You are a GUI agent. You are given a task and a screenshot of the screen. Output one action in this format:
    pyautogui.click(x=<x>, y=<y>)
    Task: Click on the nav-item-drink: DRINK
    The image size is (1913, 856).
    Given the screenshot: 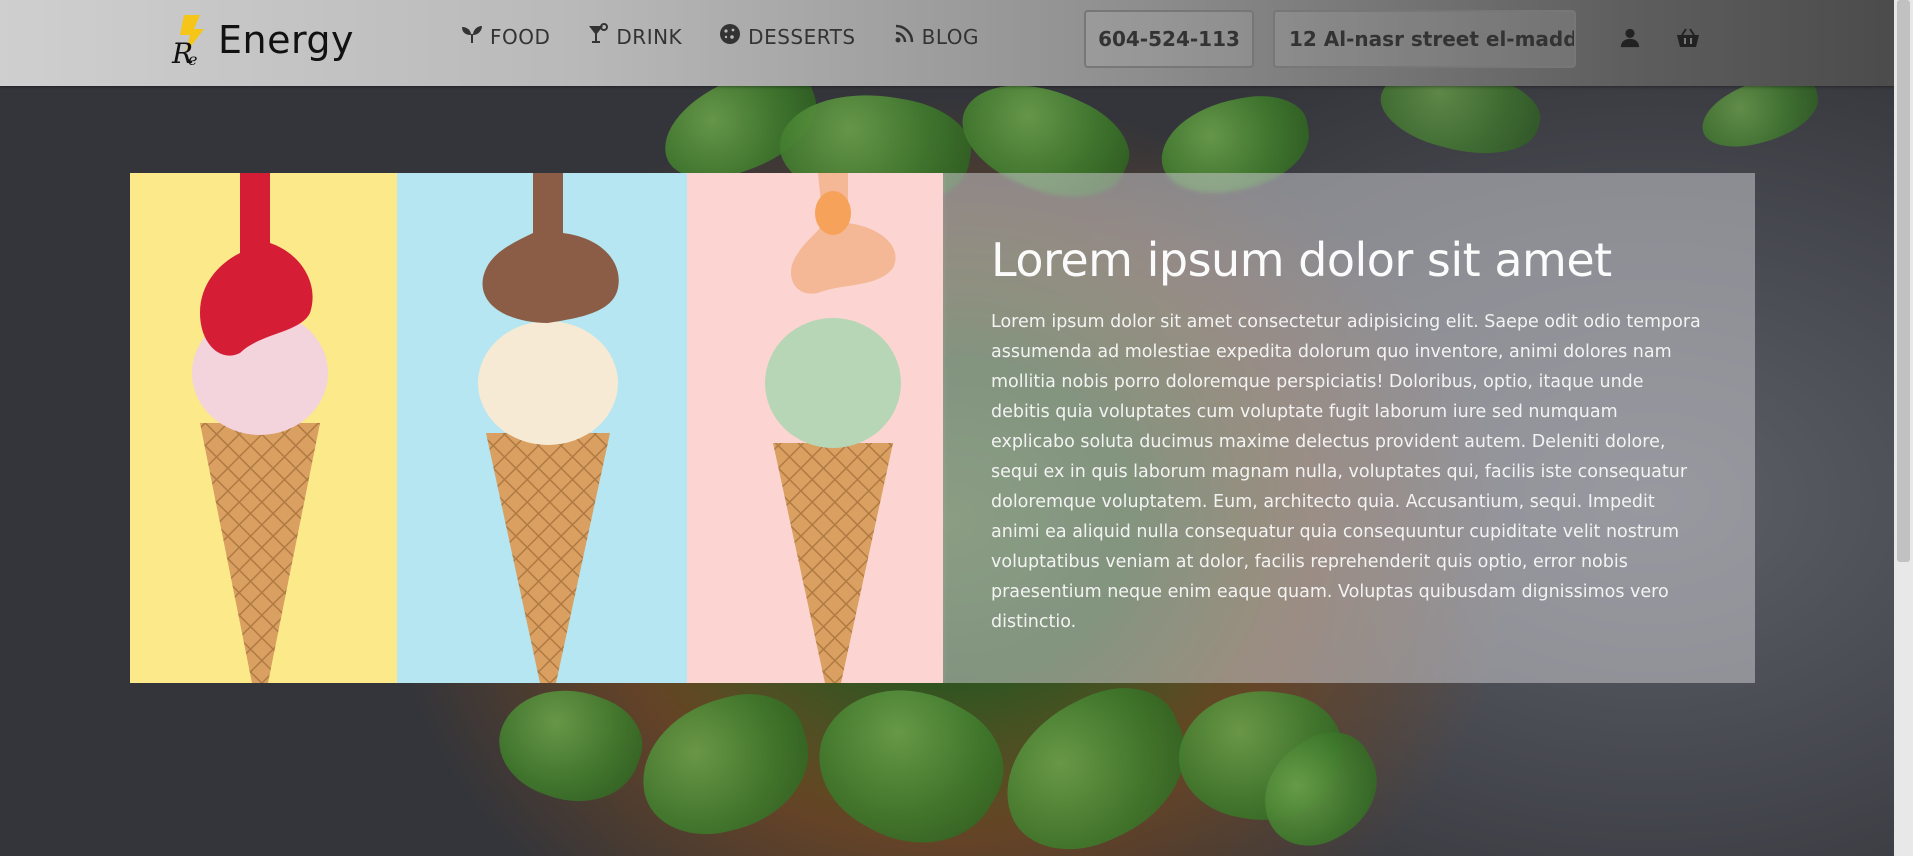 What is the action you would take?
    pyautogui.click(x=634, y=36)
    